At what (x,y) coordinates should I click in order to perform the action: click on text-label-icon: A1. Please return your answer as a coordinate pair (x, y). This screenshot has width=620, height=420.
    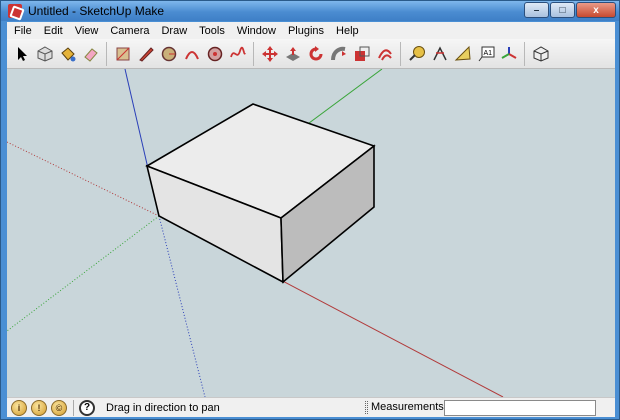
    Looking at the image, I should click on (486, 53).